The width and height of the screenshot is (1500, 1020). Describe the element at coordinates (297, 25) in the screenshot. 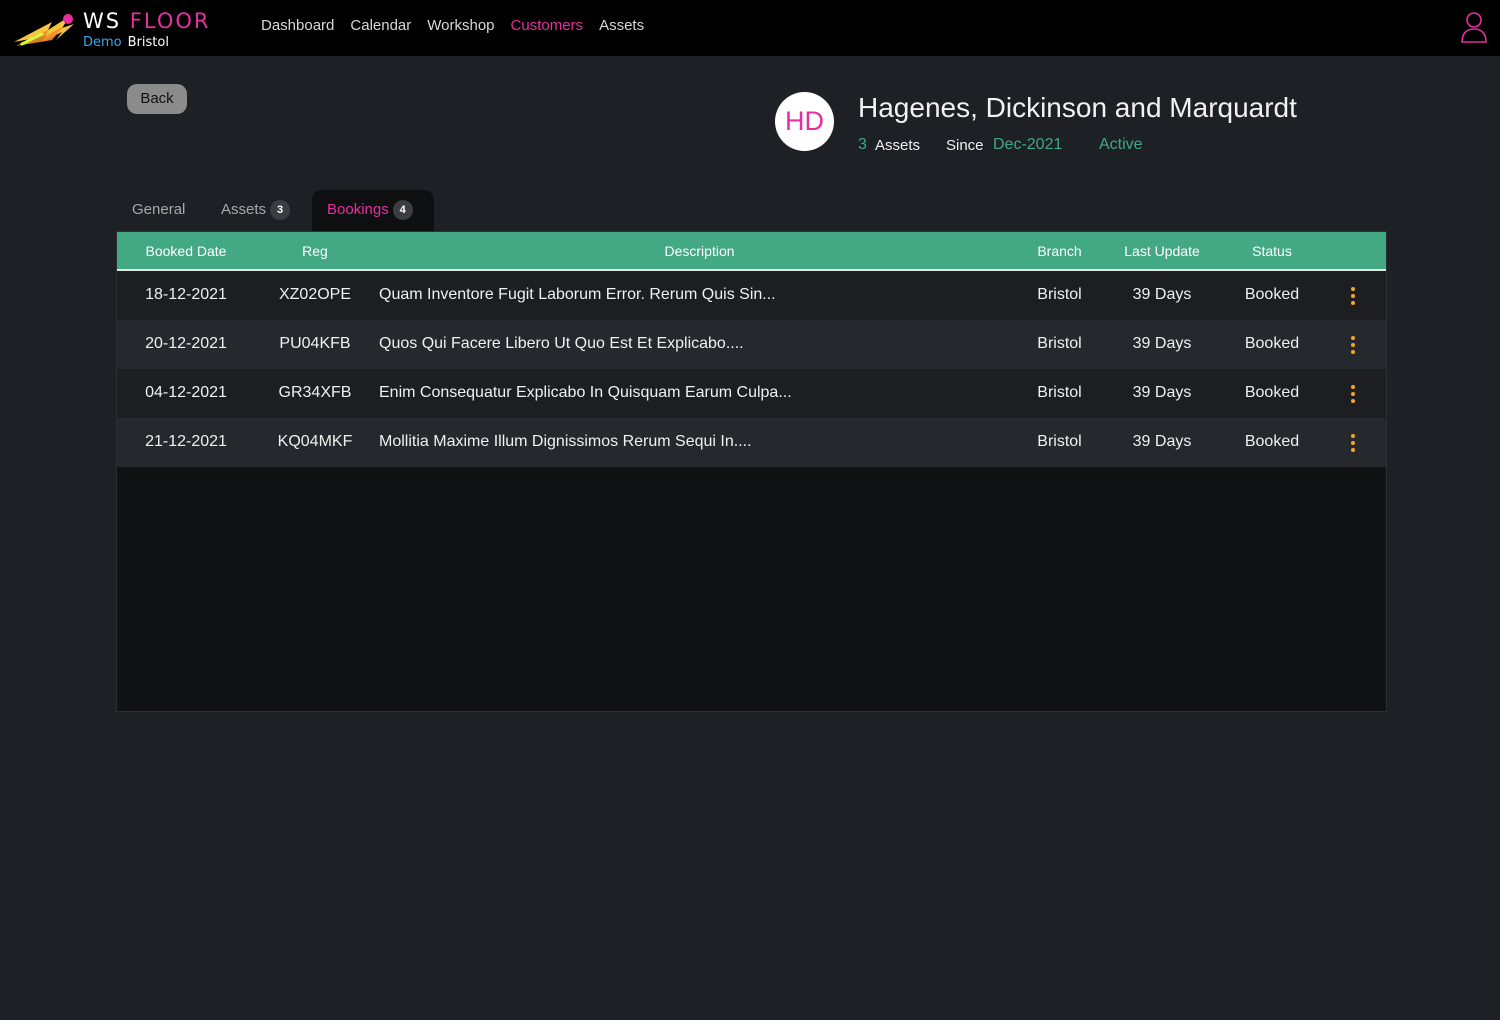

I see `nav-dashboard: Dashboard` at that location.